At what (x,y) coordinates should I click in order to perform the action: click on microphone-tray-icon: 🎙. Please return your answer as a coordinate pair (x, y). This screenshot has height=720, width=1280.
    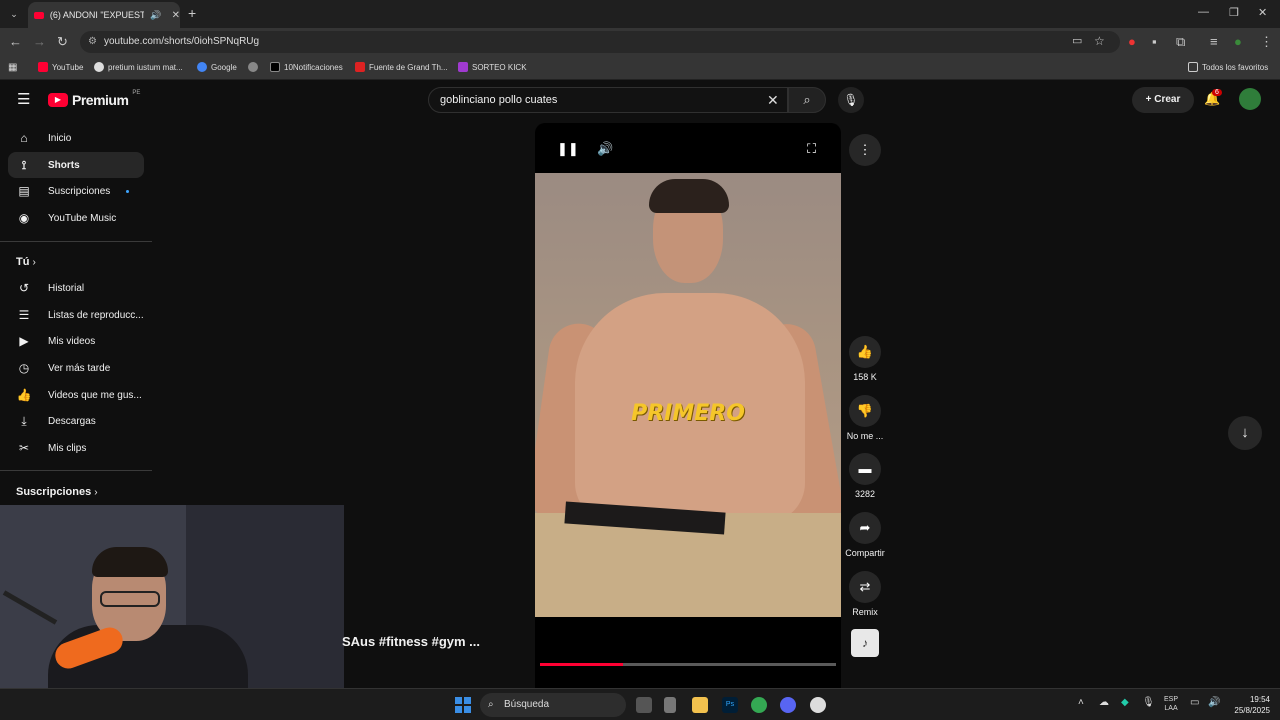
    Looking at the image, I should click on (1148, 702).